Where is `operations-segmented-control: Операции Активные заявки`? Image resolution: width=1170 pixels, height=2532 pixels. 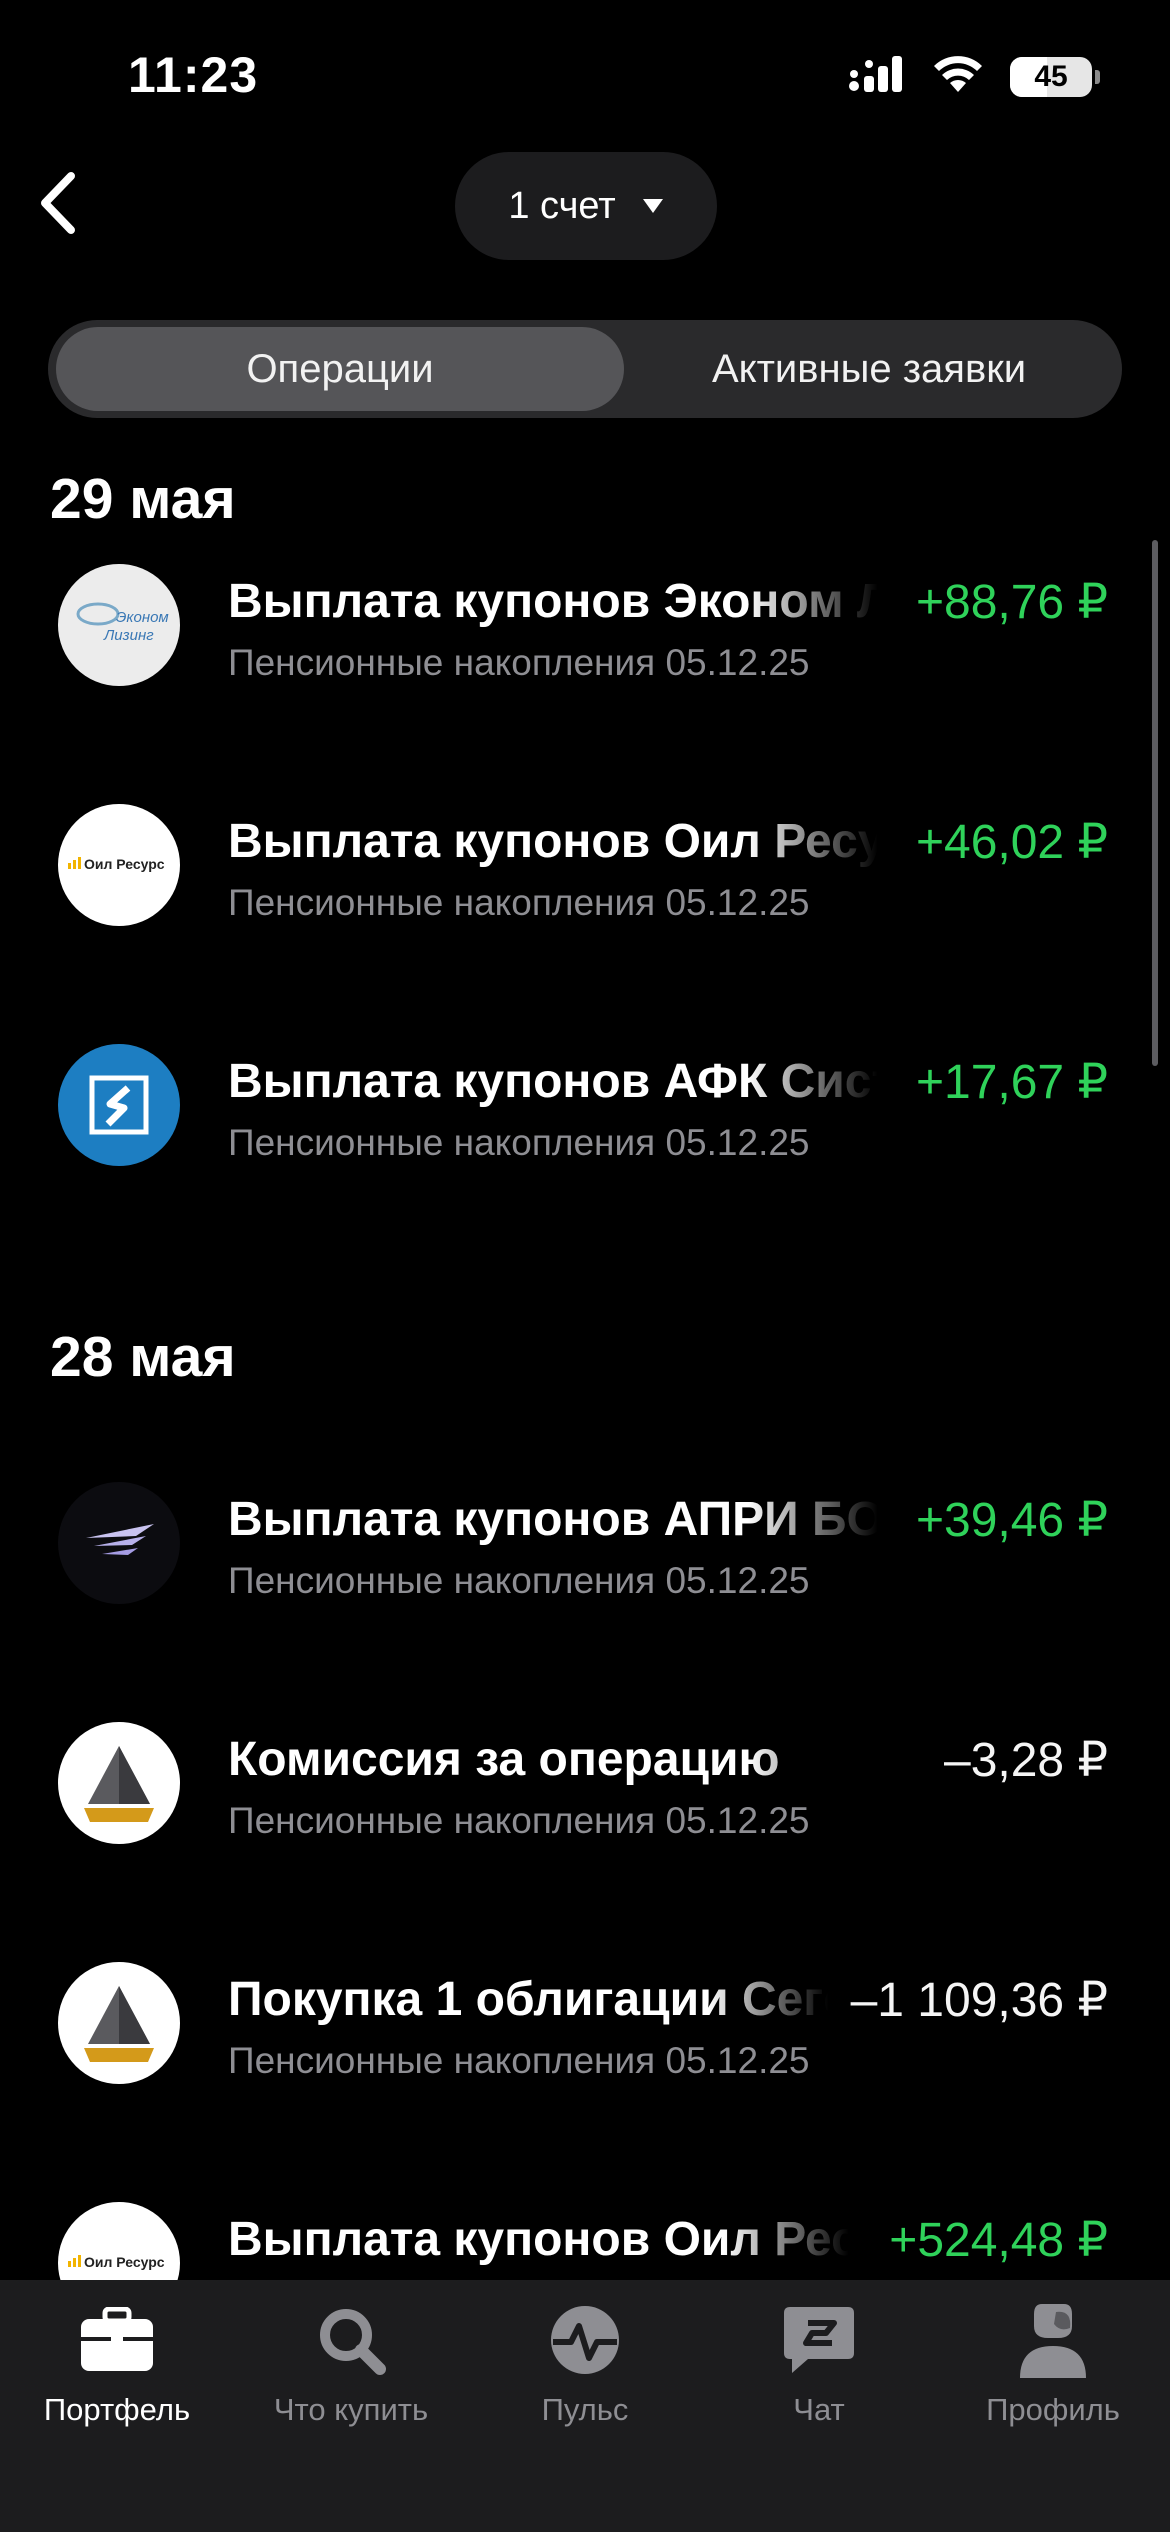
operations-segmented-control: Операции Активные заявки is located at coordinates (585, 369).